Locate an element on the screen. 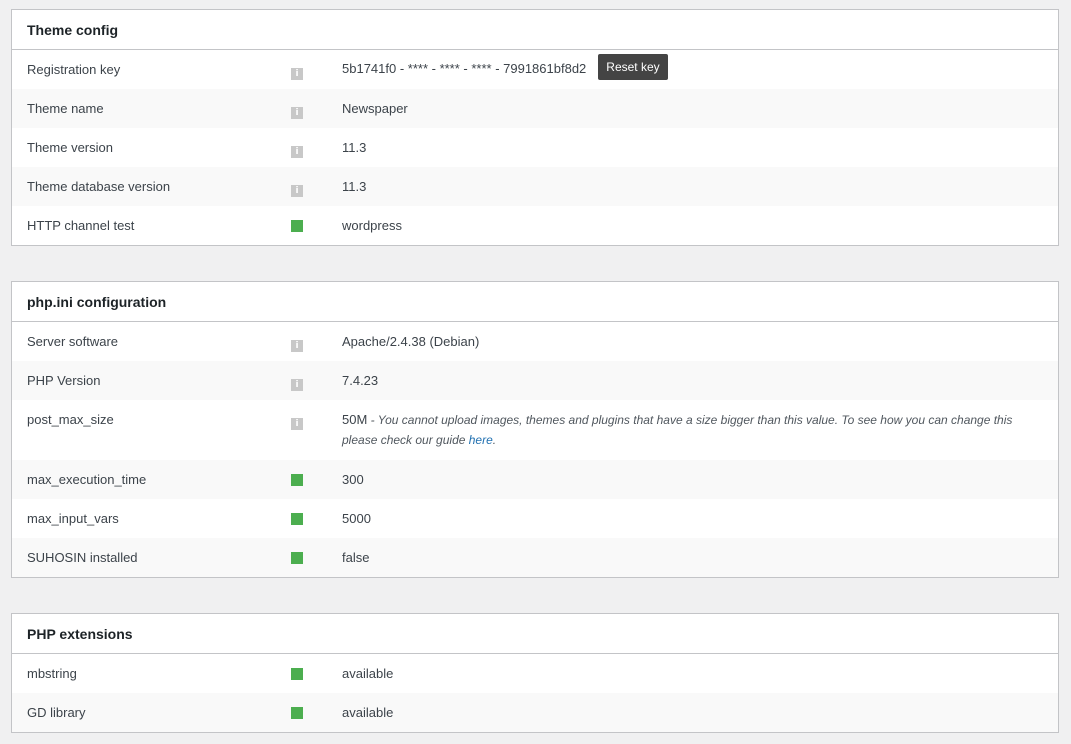 The image size is (1071, 744). row-label: post_max_size is located at coordinates (70, 419).